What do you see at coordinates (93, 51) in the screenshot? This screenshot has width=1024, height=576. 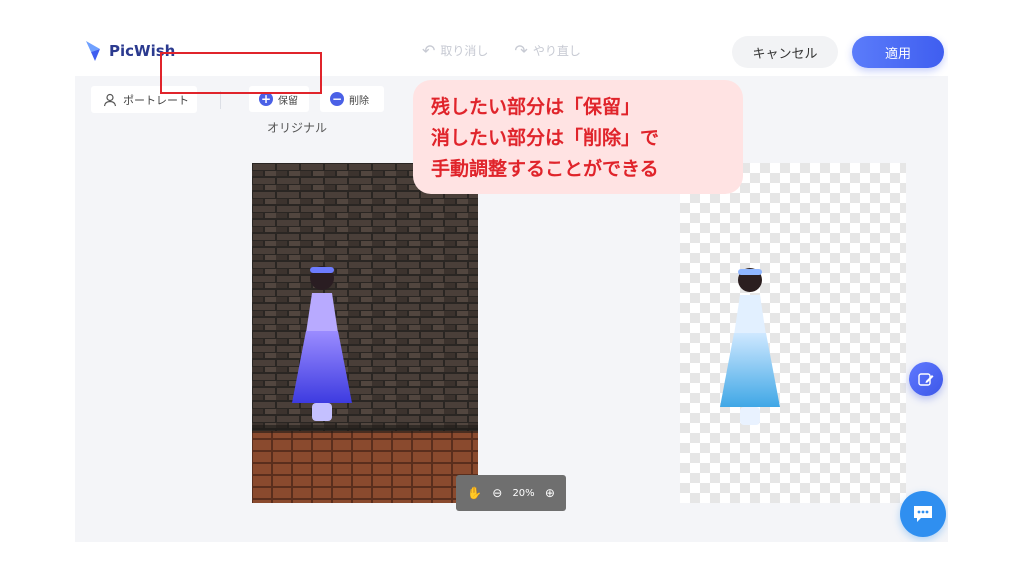 I see `picwish-logo-icon` at bounding box center [93, 51].